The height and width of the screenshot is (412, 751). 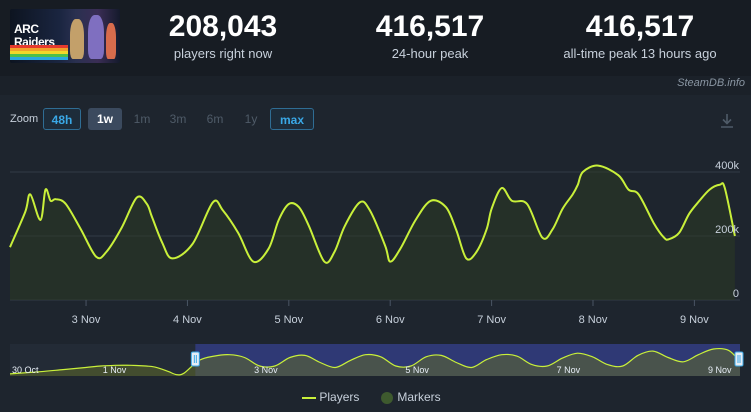 What do you see at coordinates (720, 370) in the screenshot?
I see `navigator-tick-label: 9 Nov` at bounding box center [720, 370].